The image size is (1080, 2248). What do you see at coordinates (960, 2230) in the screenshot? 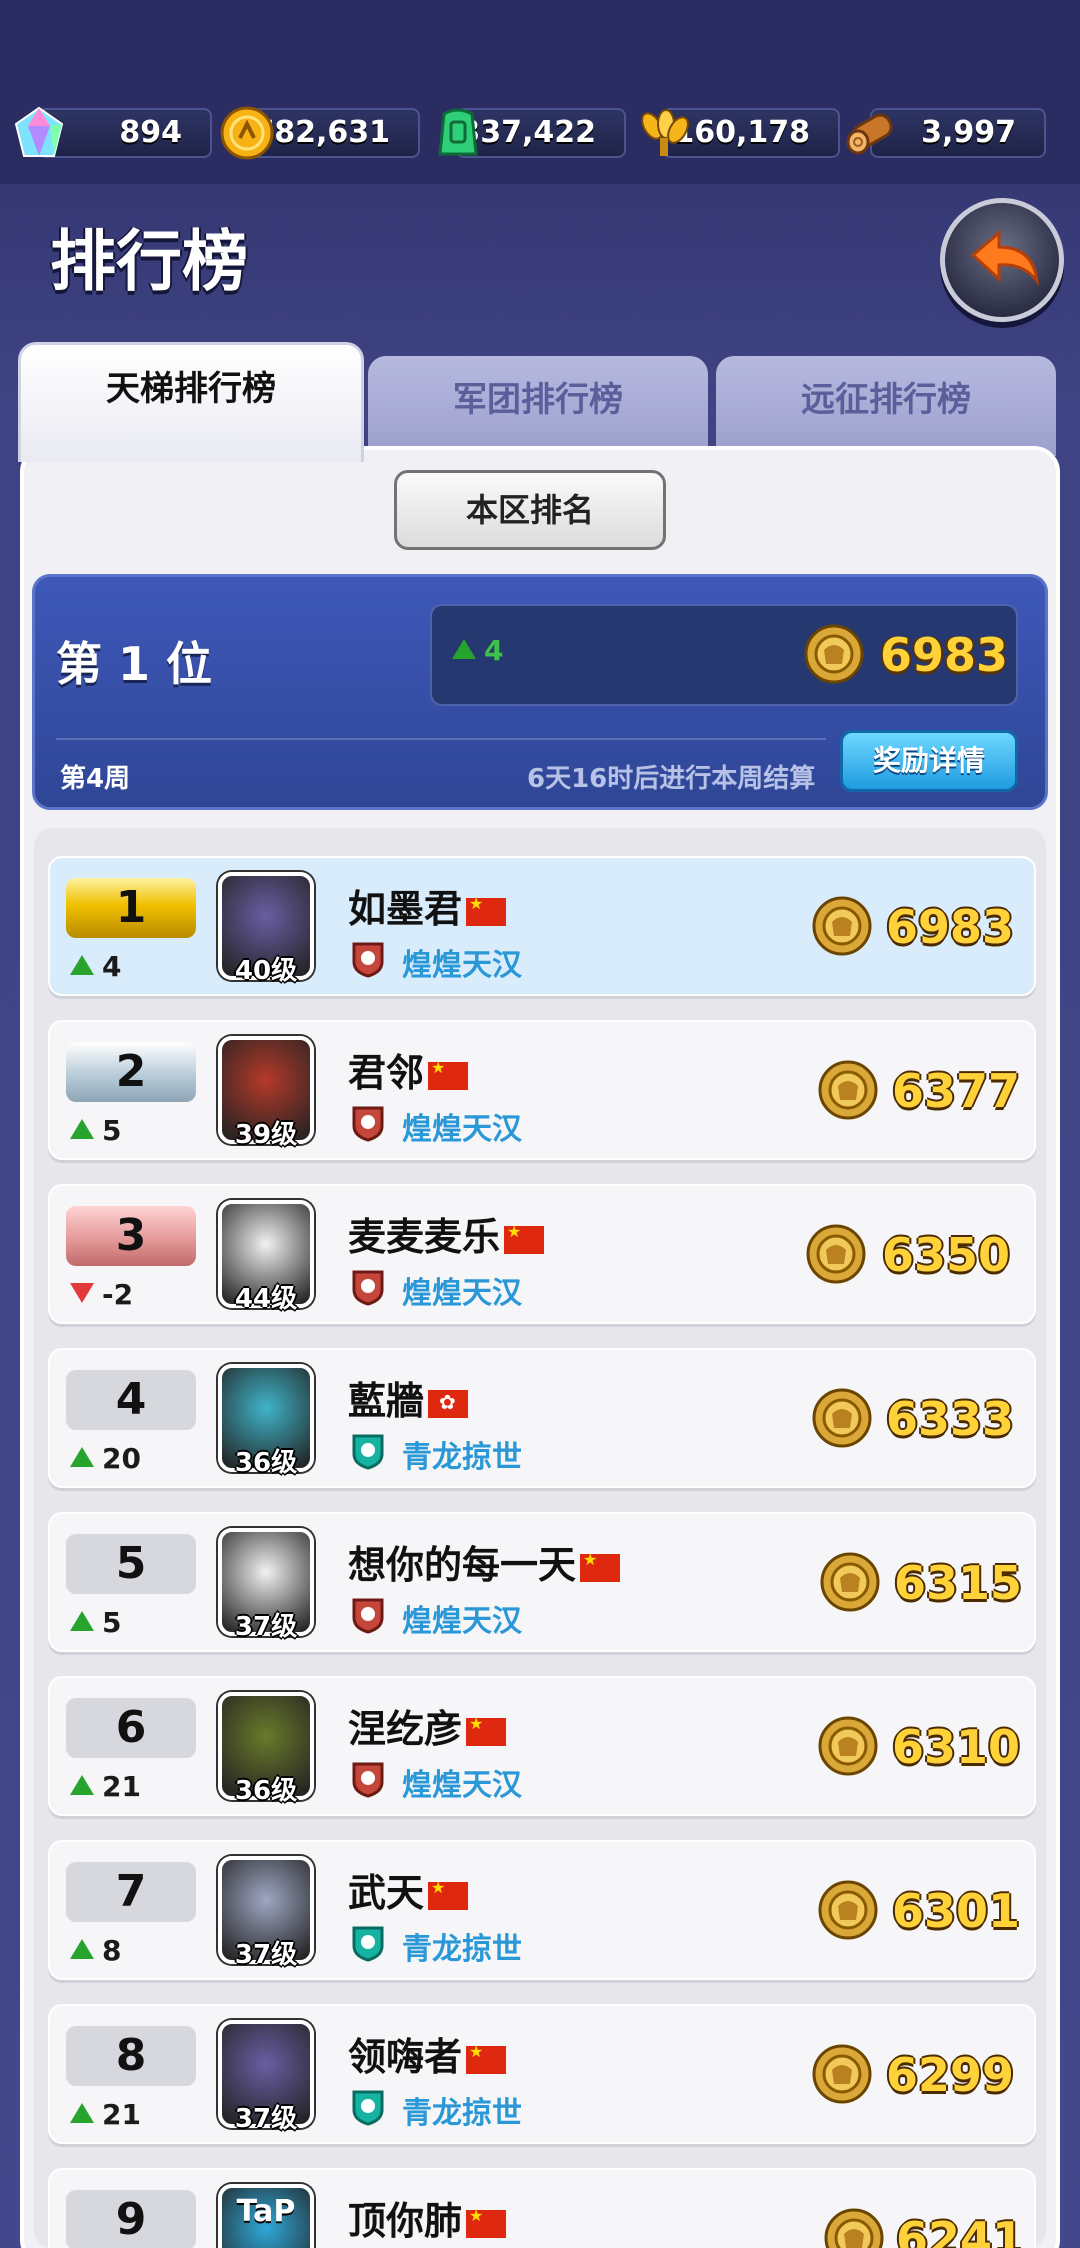
I see `player-score: 6241` at bounding box center [960, 2230].